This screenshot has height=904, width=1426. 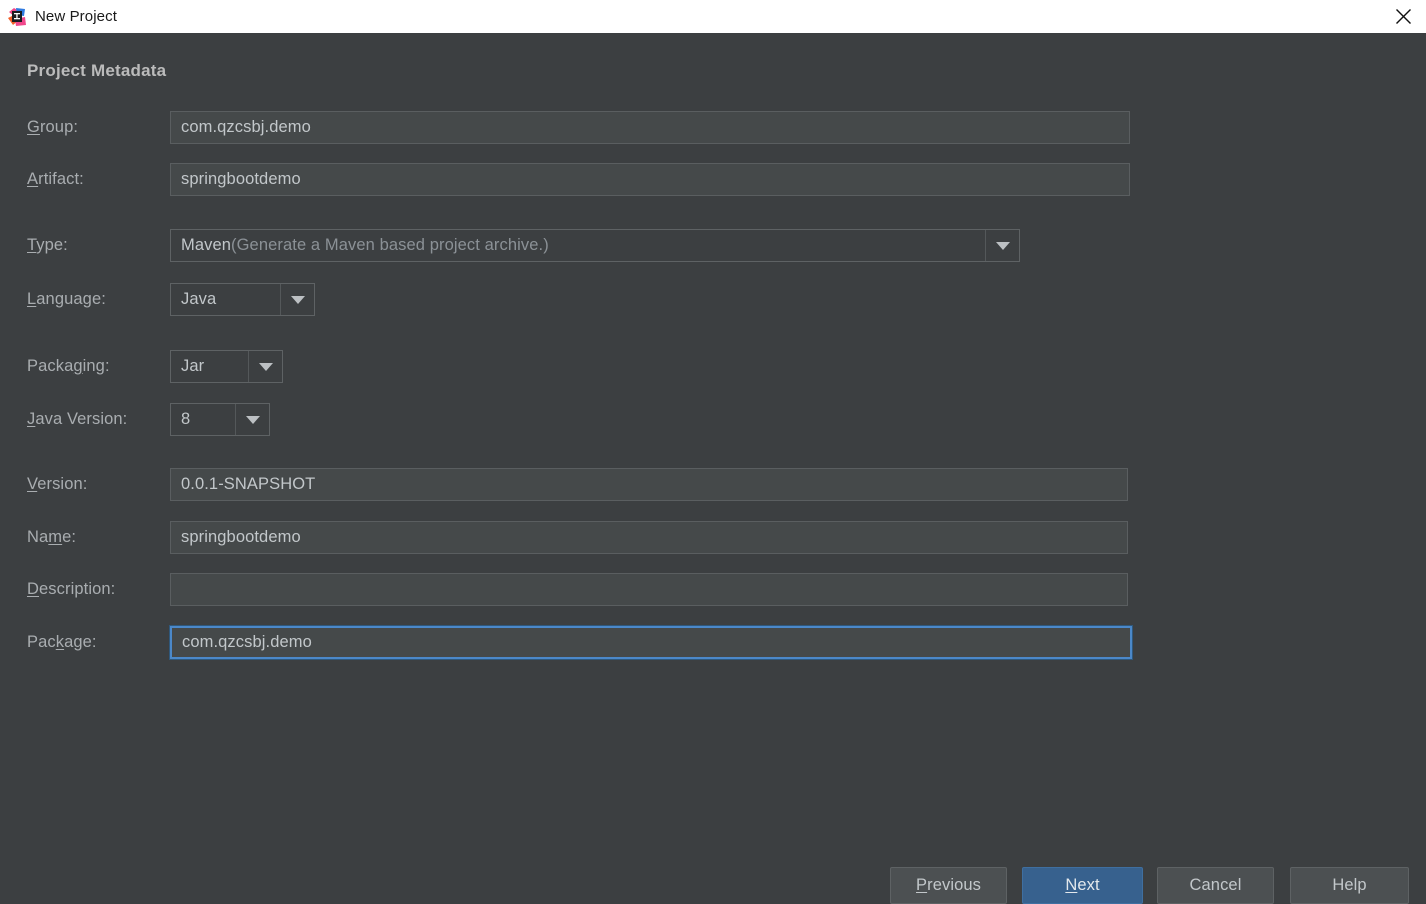 I want to click on label-packaging: Packaging:, so click(x=68, y=366).